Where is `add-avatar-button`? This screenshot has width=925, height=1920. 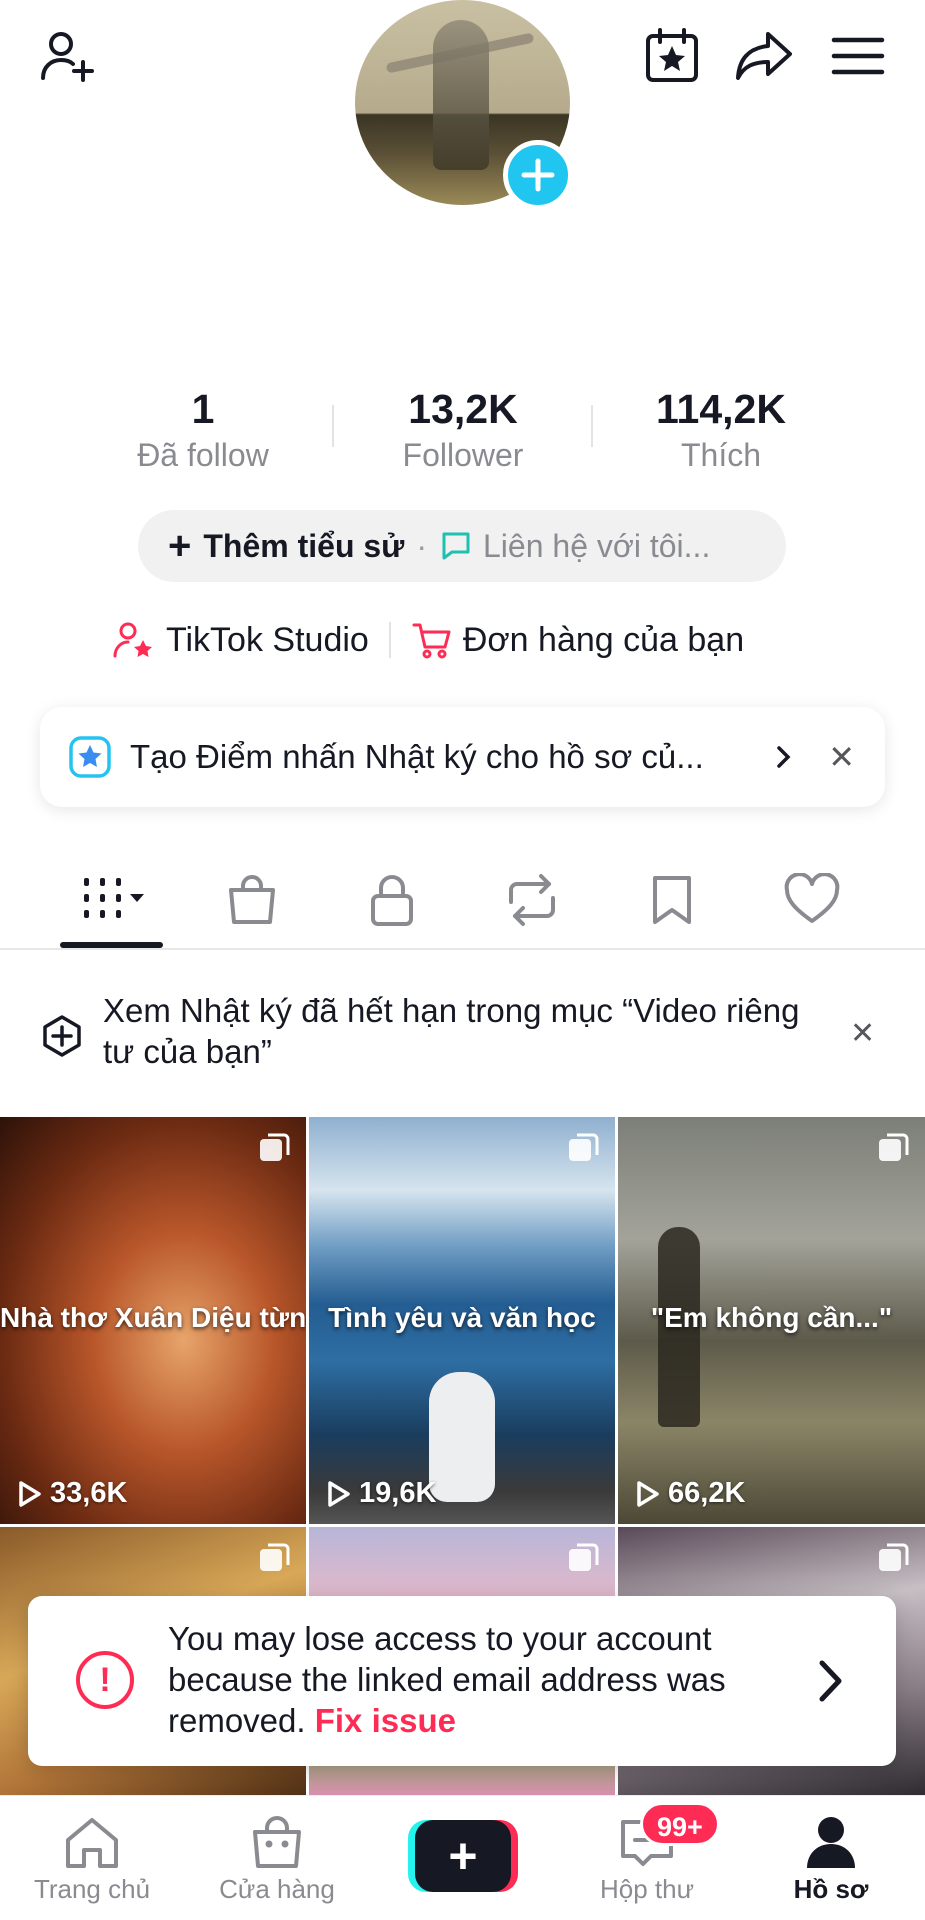 add-avatar-button is located at coordinates (538, 175).